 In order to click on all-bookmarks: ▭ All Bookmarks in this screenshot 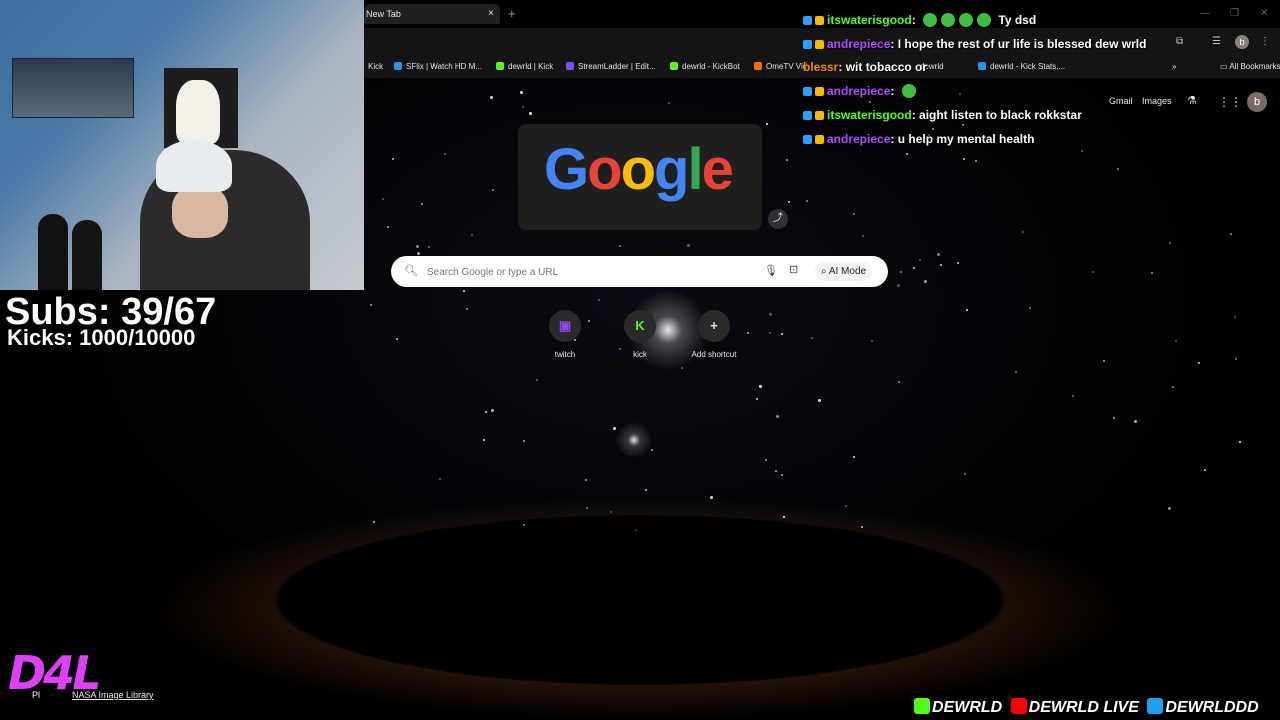, I will do `click(1250, 66)`.